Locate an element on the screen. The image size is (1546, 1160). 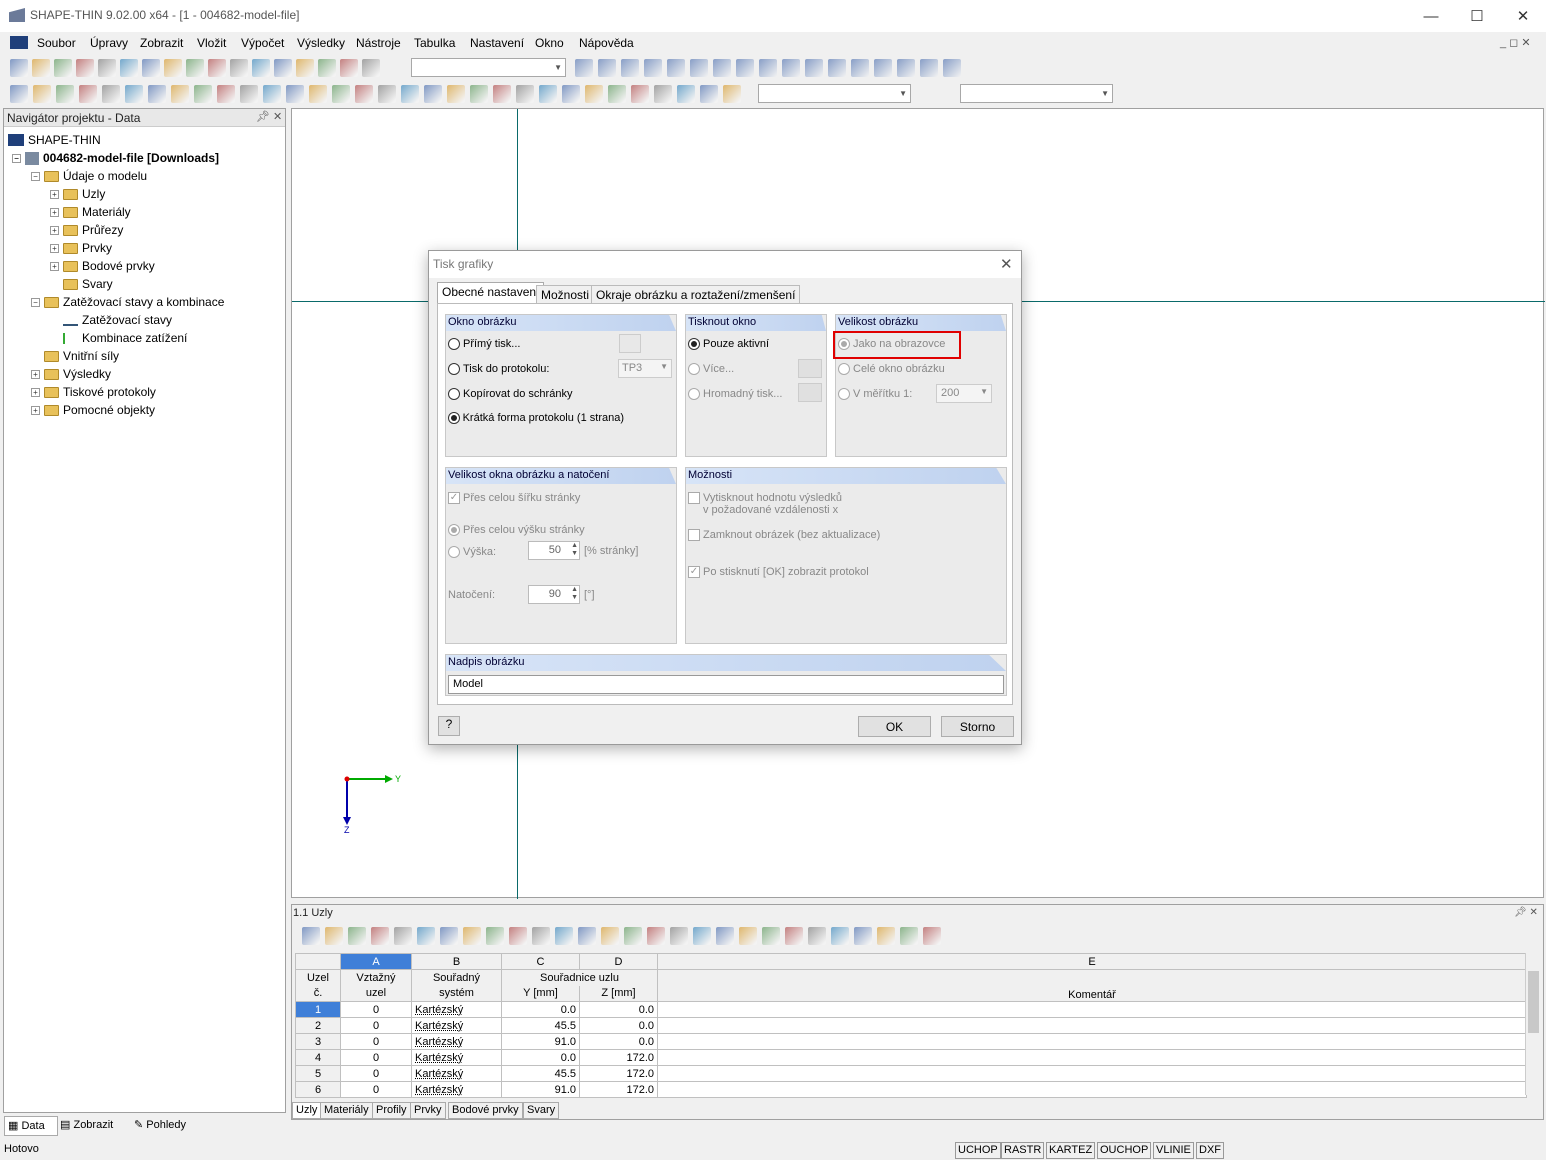
close-icon: ✕ is located at coordinates (1523, 16).